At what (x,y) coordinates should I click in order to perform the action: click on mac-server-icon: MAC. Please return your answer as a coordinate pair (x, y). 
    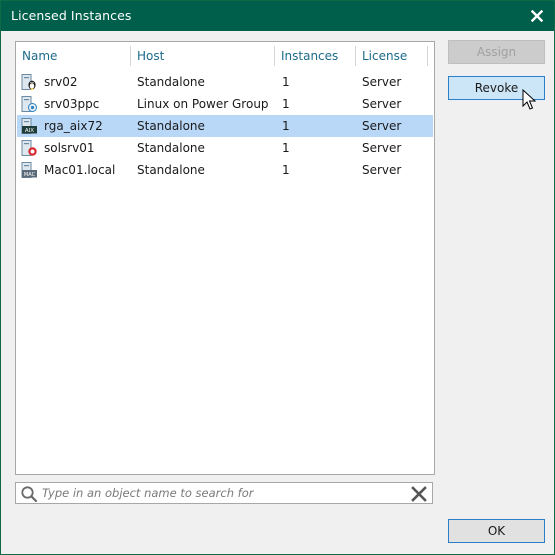
    Looking at the image, I should click on (29, 170).